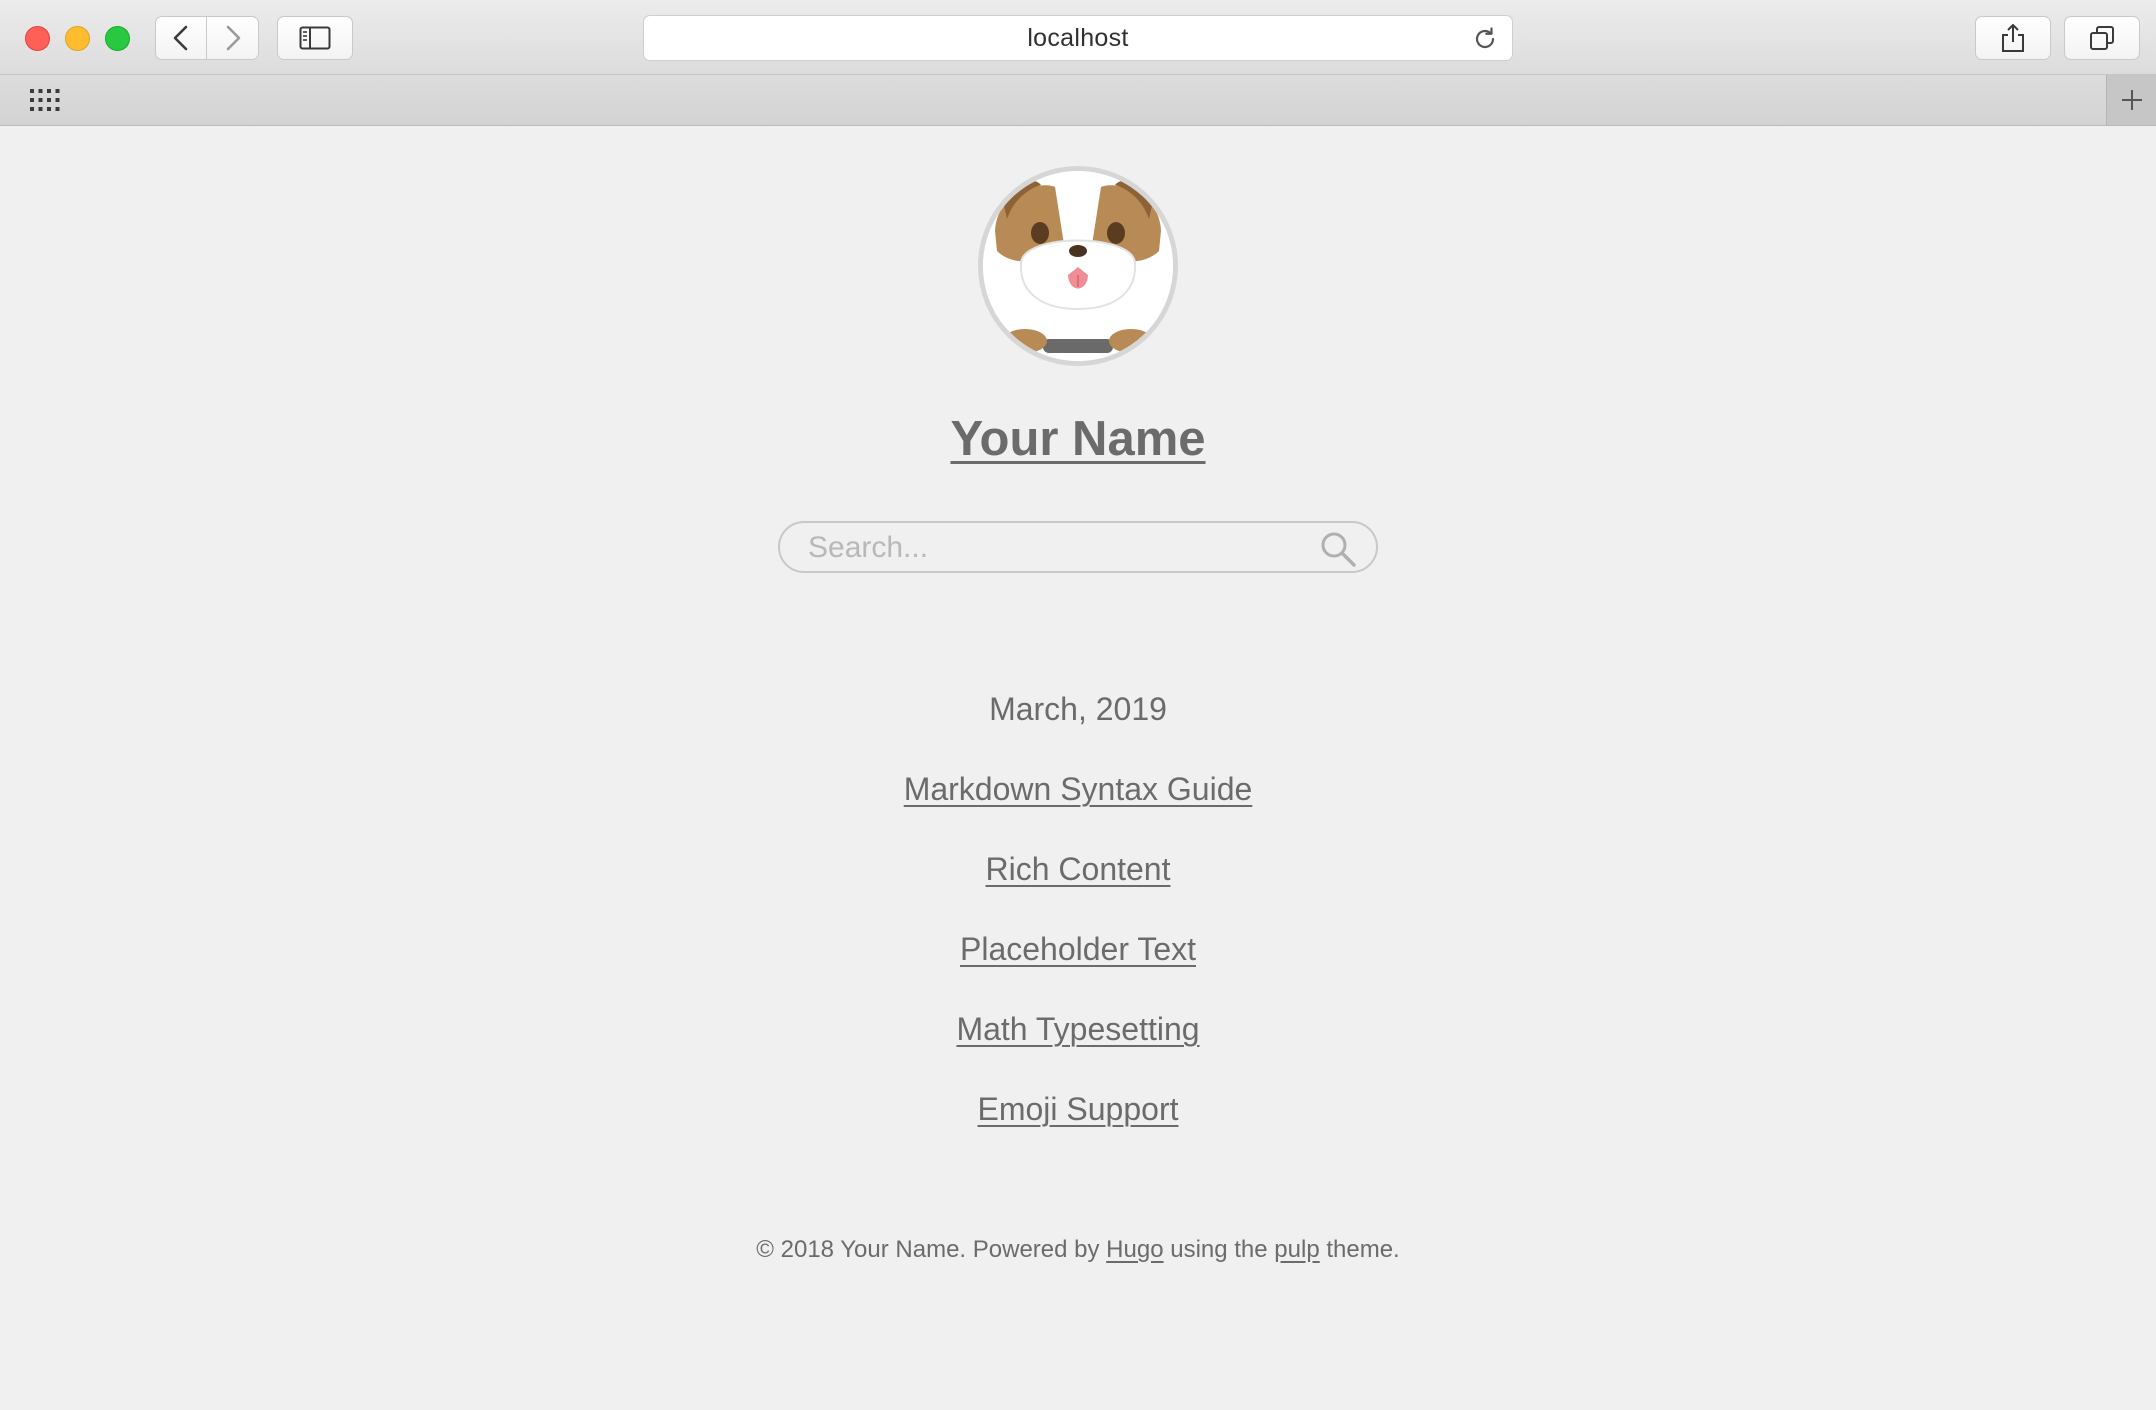 This screenshot has width=2156, height=1410. I want to click on site-title-link: Your Name, so click(1077, 439).